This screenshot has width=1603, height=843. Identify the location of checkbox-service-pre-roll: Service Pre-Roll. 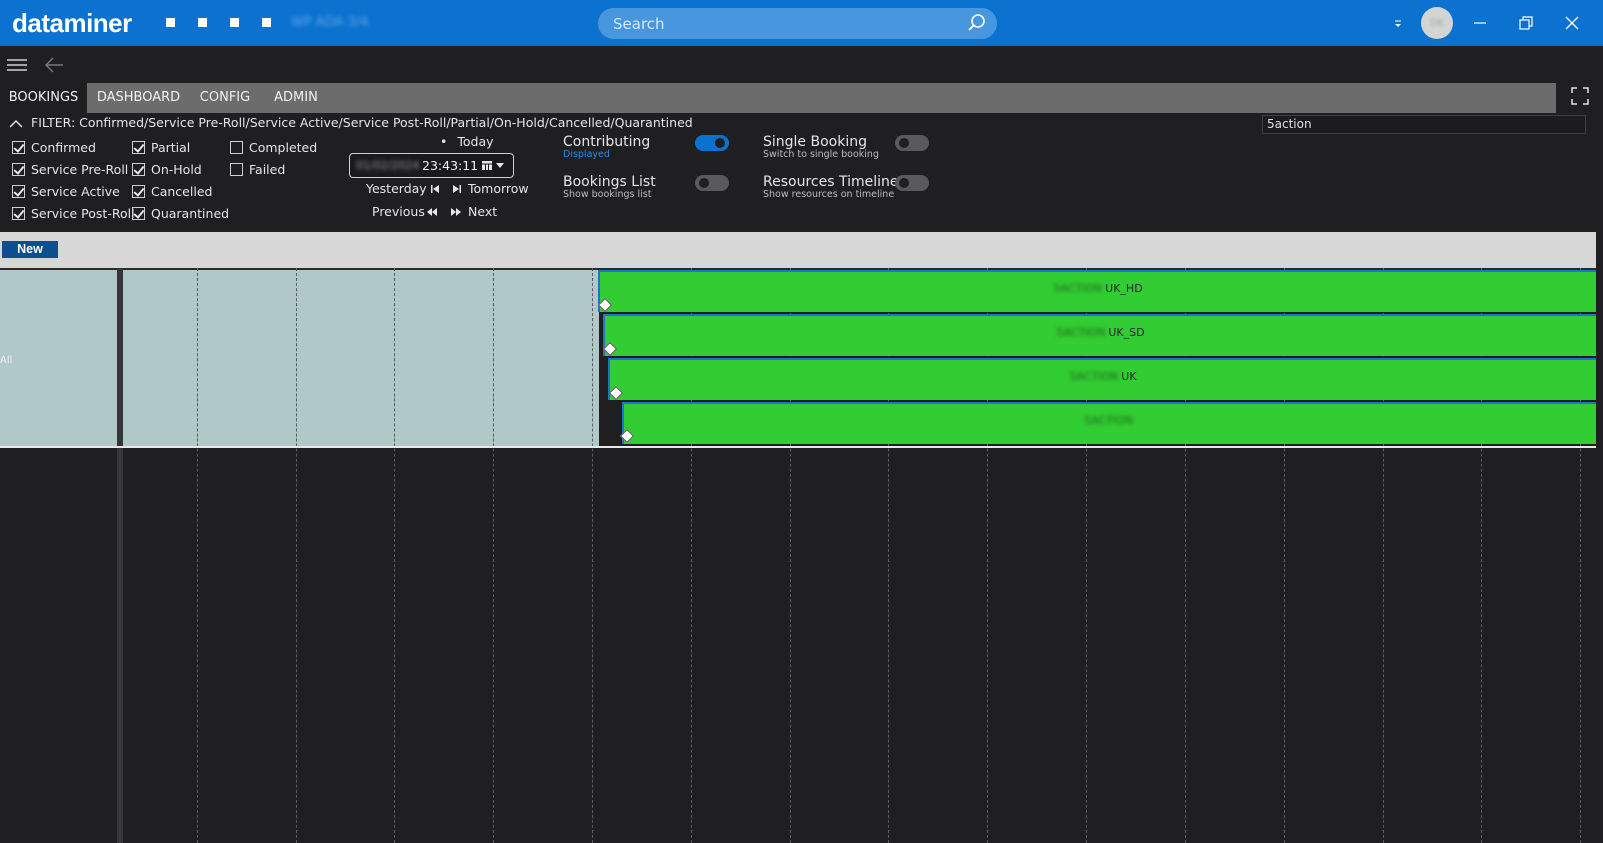
(70, 169).